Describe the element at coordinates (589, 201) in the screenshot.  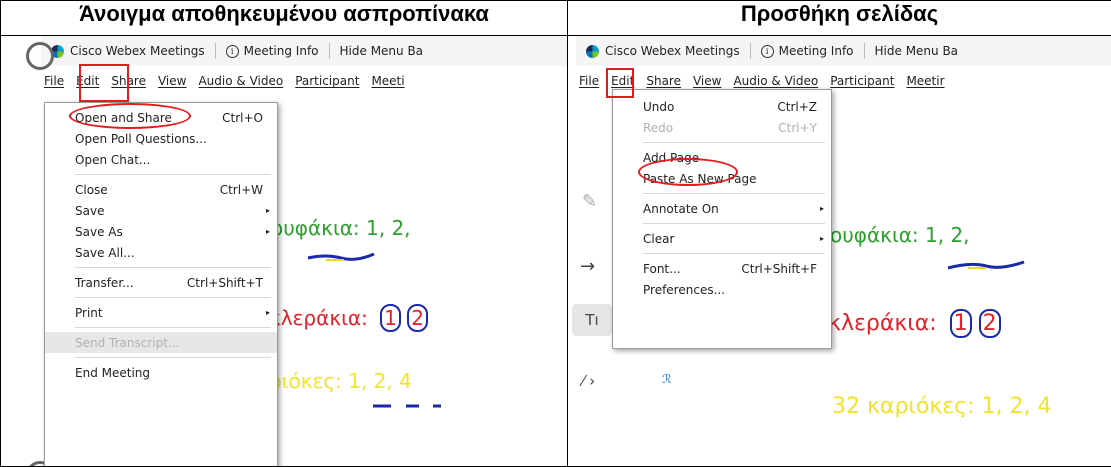
I see `pen-tool-icon: ✎` at that location.